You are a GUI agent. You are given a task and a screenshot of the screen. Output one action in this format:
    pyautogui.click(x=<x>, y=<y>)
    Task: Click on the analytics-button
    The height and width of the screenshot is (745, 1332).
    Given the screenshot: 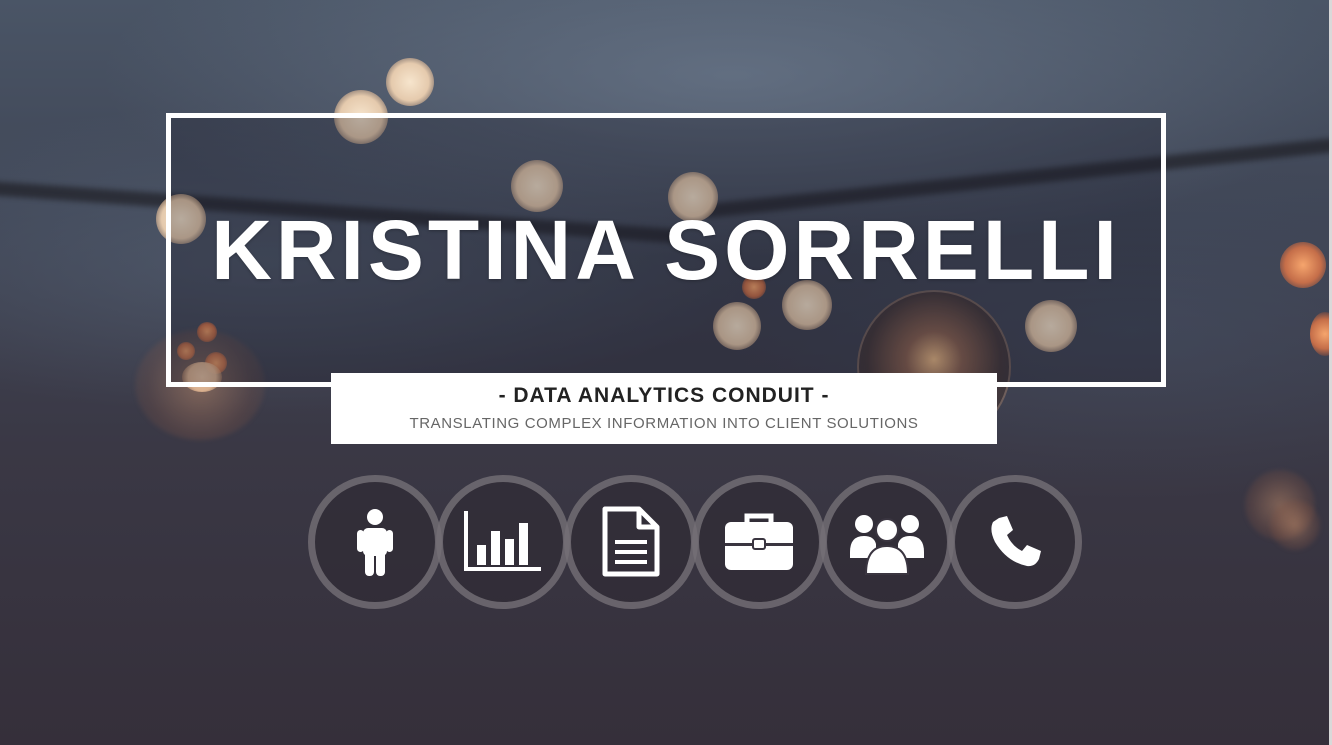 What is the action you would take?
    pyautogui.click(x=503, y=542)
    